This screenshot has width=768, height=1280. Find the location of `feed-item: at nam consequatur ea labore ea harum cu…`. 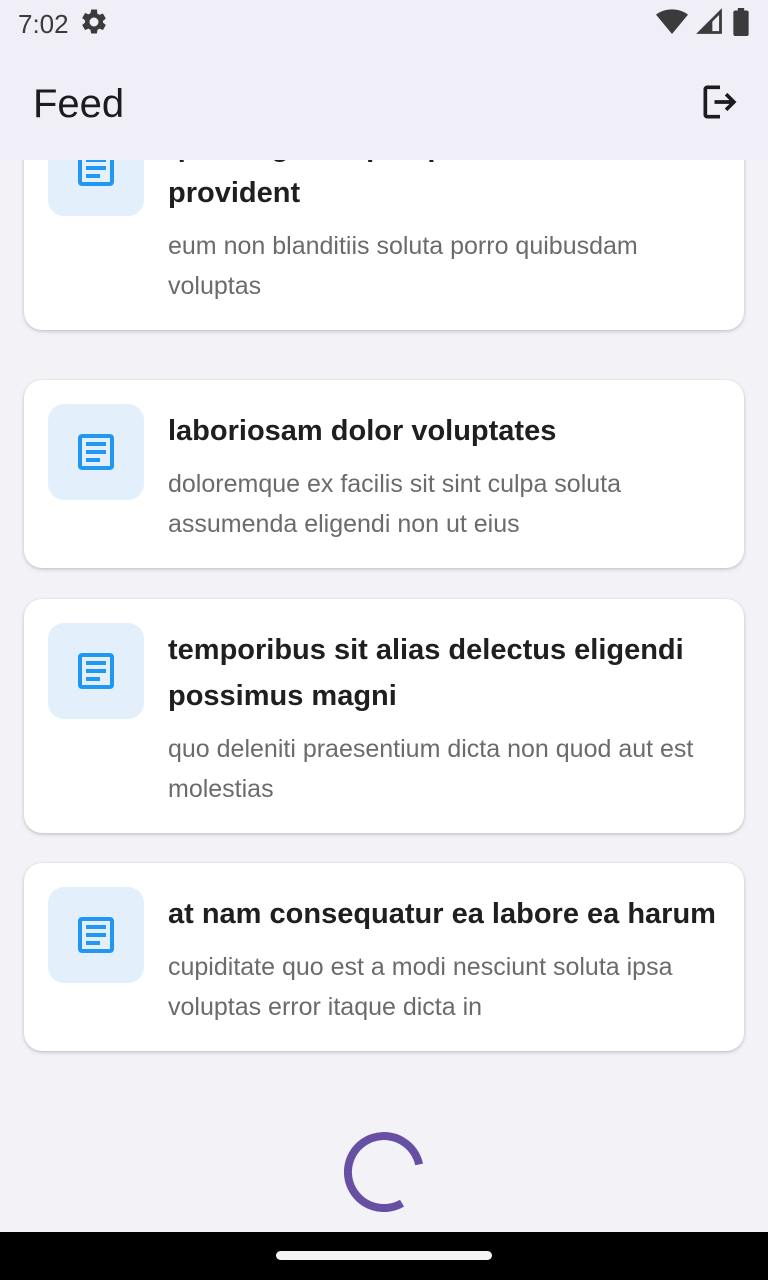

feed-item: at nam consequatur ea labore ea harum cu… is located at coordinates (384, 957).